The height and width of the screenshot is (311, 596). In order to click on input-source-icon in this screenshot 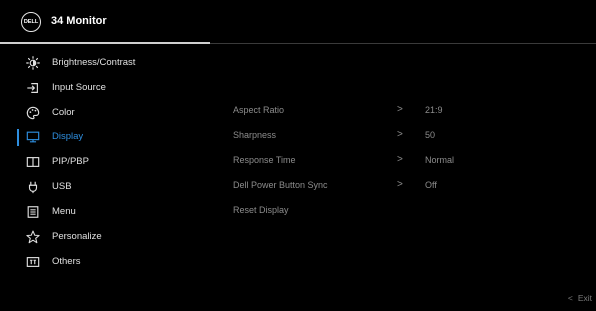, I will do `click(33, 88)`.